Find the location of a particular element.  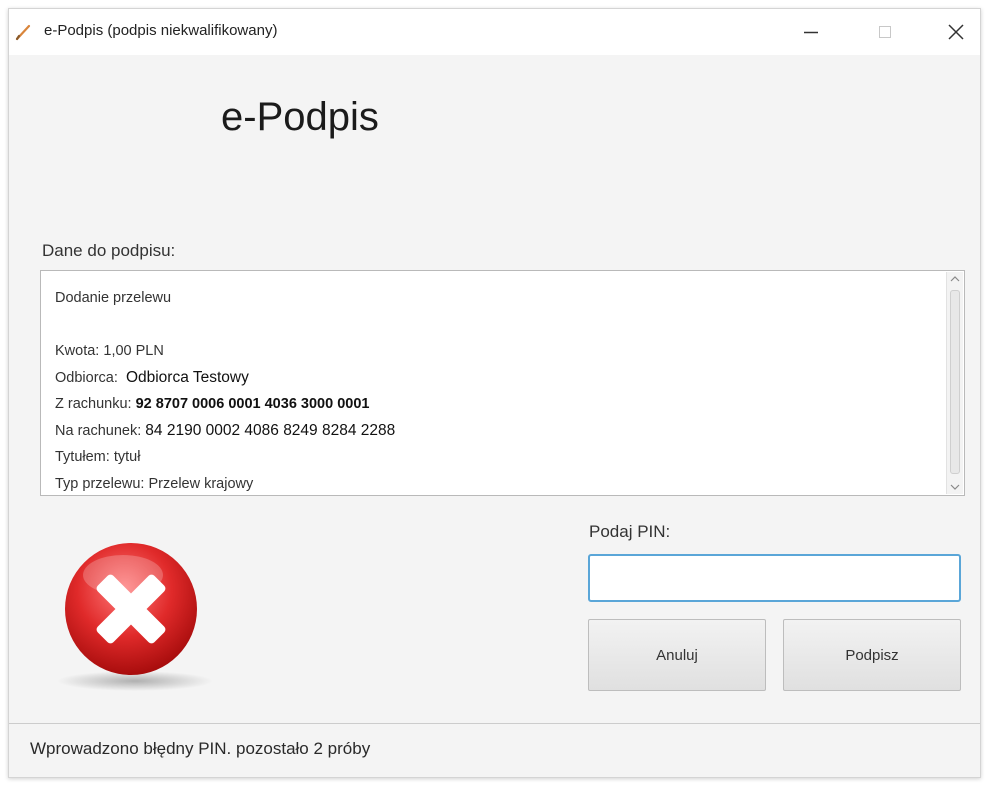

scroll-thumb is located at coordinates (955, 382).